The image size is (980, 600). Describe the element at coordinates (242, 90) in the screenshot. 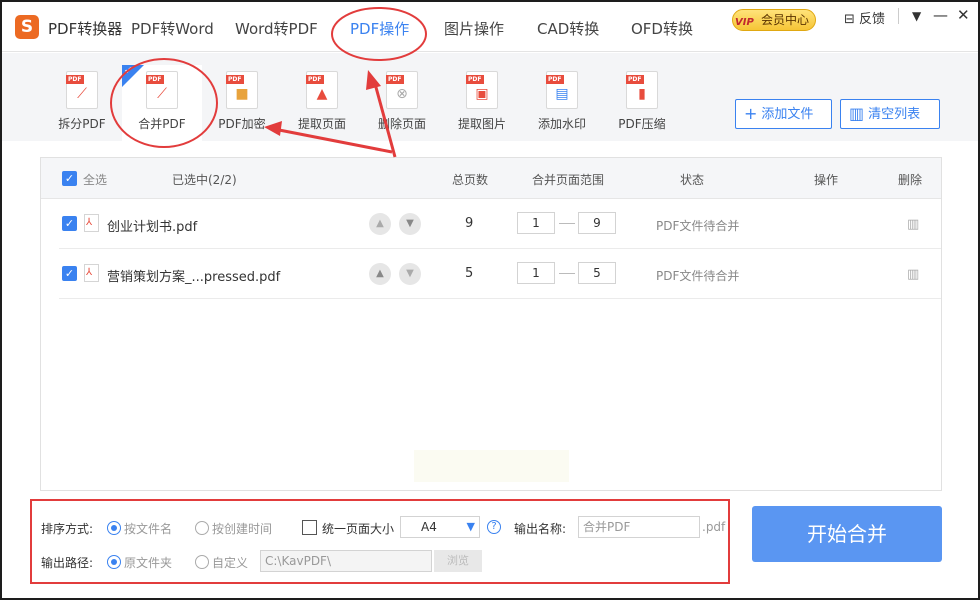

I see `encrypt-pdf-icon: PDF ■` at that location.